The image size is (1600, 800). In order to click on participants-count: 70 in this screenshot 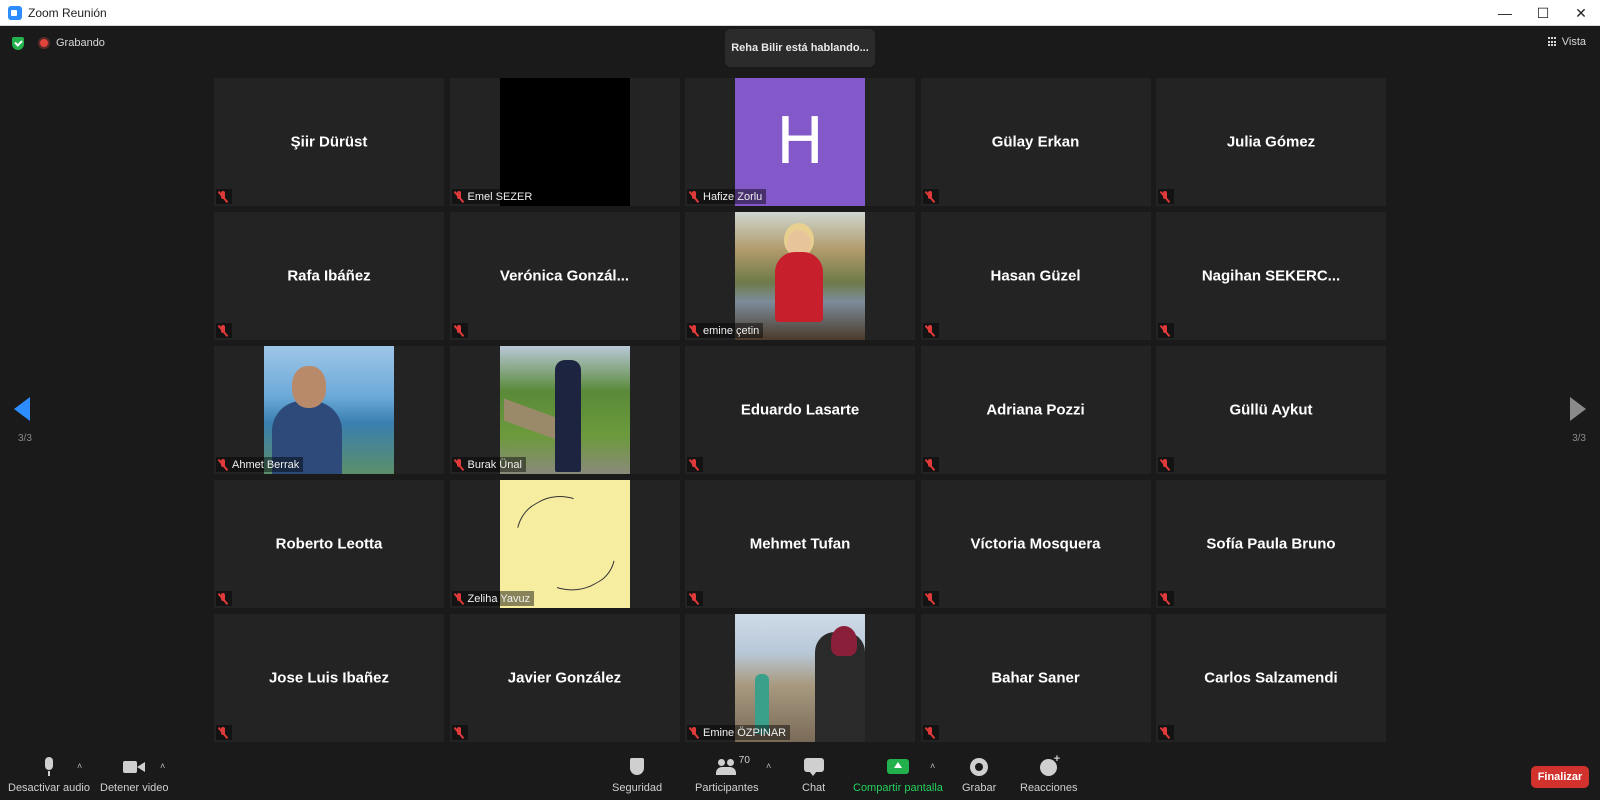, I will do `click(744, 760)`.